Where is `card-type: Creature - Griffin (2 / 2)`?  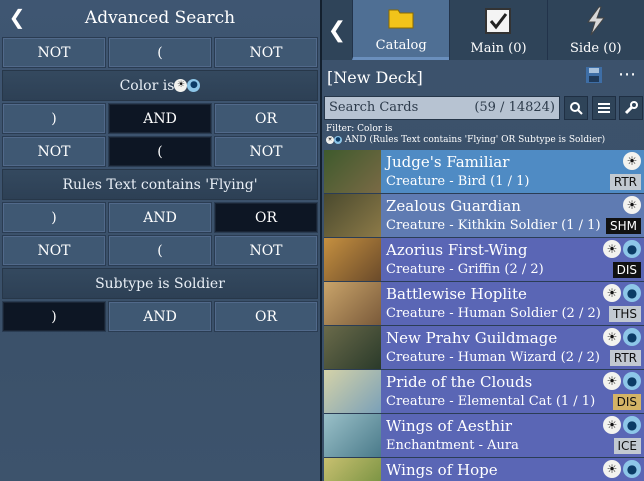 card-type: Creature - Griffin (2 / 2) is located at coordinates (465, 269).